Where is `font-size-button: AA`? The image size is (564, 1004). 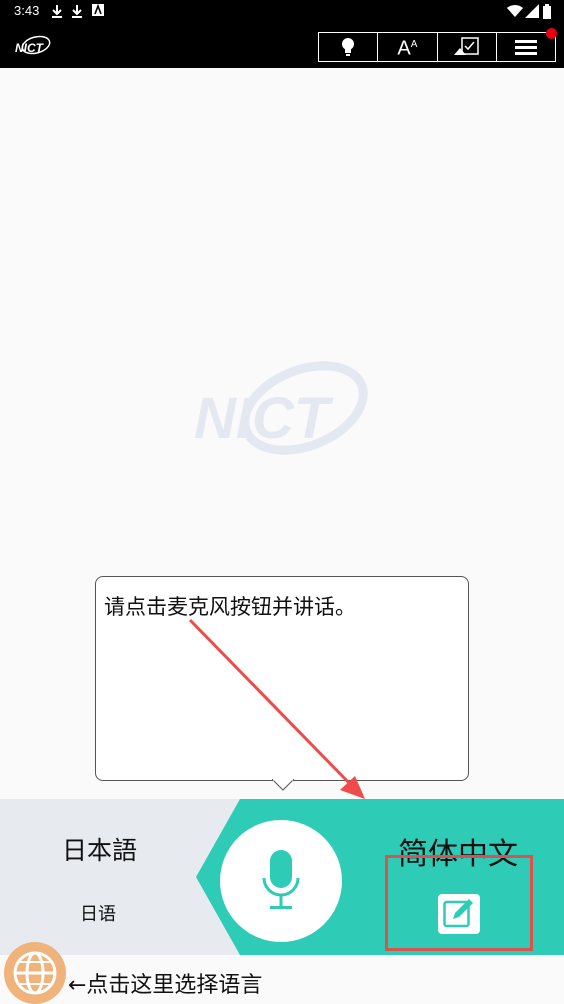 font-size-button: AA is located at coordinates (408, 47).